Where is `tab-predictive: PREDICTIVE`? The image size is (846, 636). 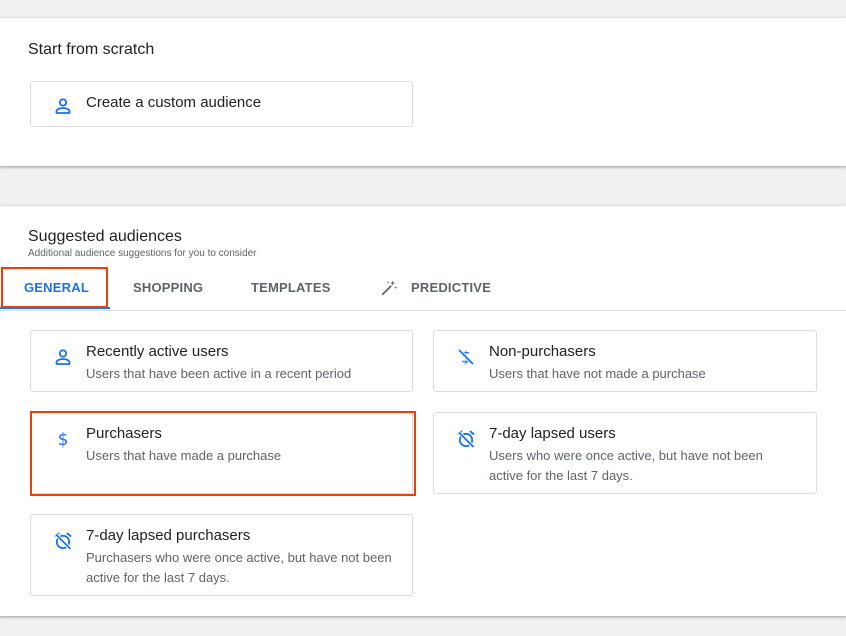 tab-predictive: PREDICTIVE is located at coordinates (450, 288).